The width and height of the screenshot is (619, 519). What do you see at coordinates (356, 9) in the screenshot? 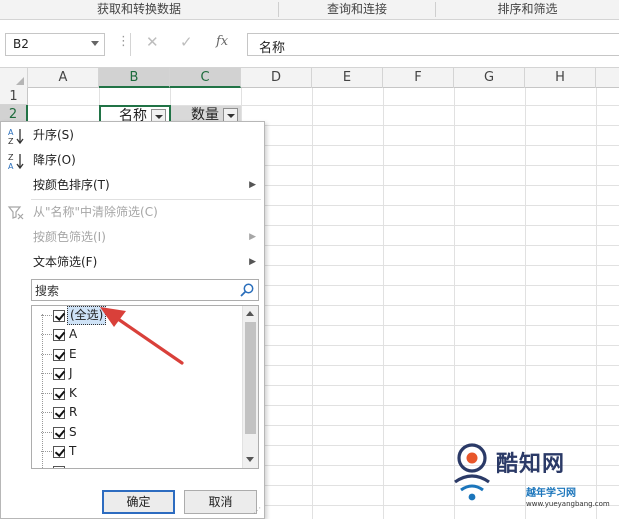
I see `ribbon-group-queries: 查询和连接` at bounding box center [356, 9].